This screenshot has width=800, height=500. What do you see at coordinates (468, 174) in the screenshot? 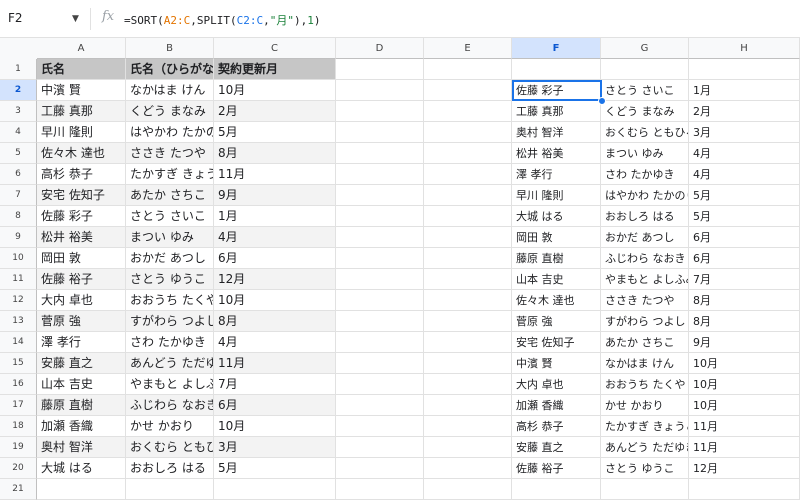
I see `cell-e6` at bounding box center [468, 174].